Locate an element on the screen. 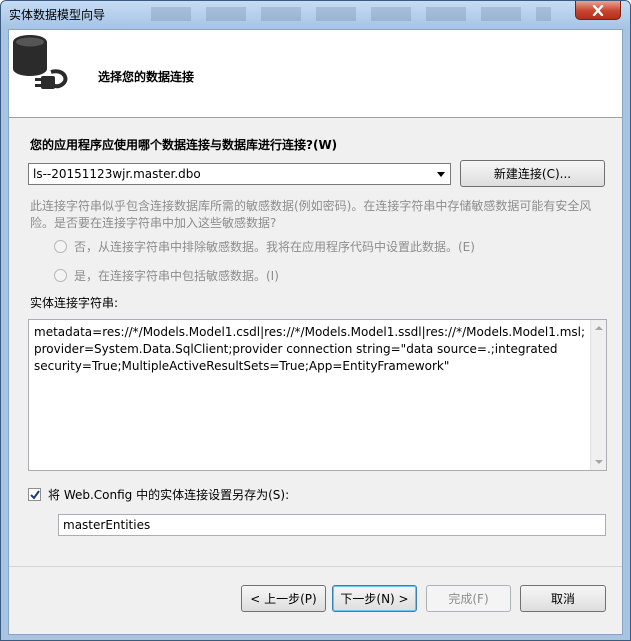  save-connection-checkbox is located at coordinates (34, 494).